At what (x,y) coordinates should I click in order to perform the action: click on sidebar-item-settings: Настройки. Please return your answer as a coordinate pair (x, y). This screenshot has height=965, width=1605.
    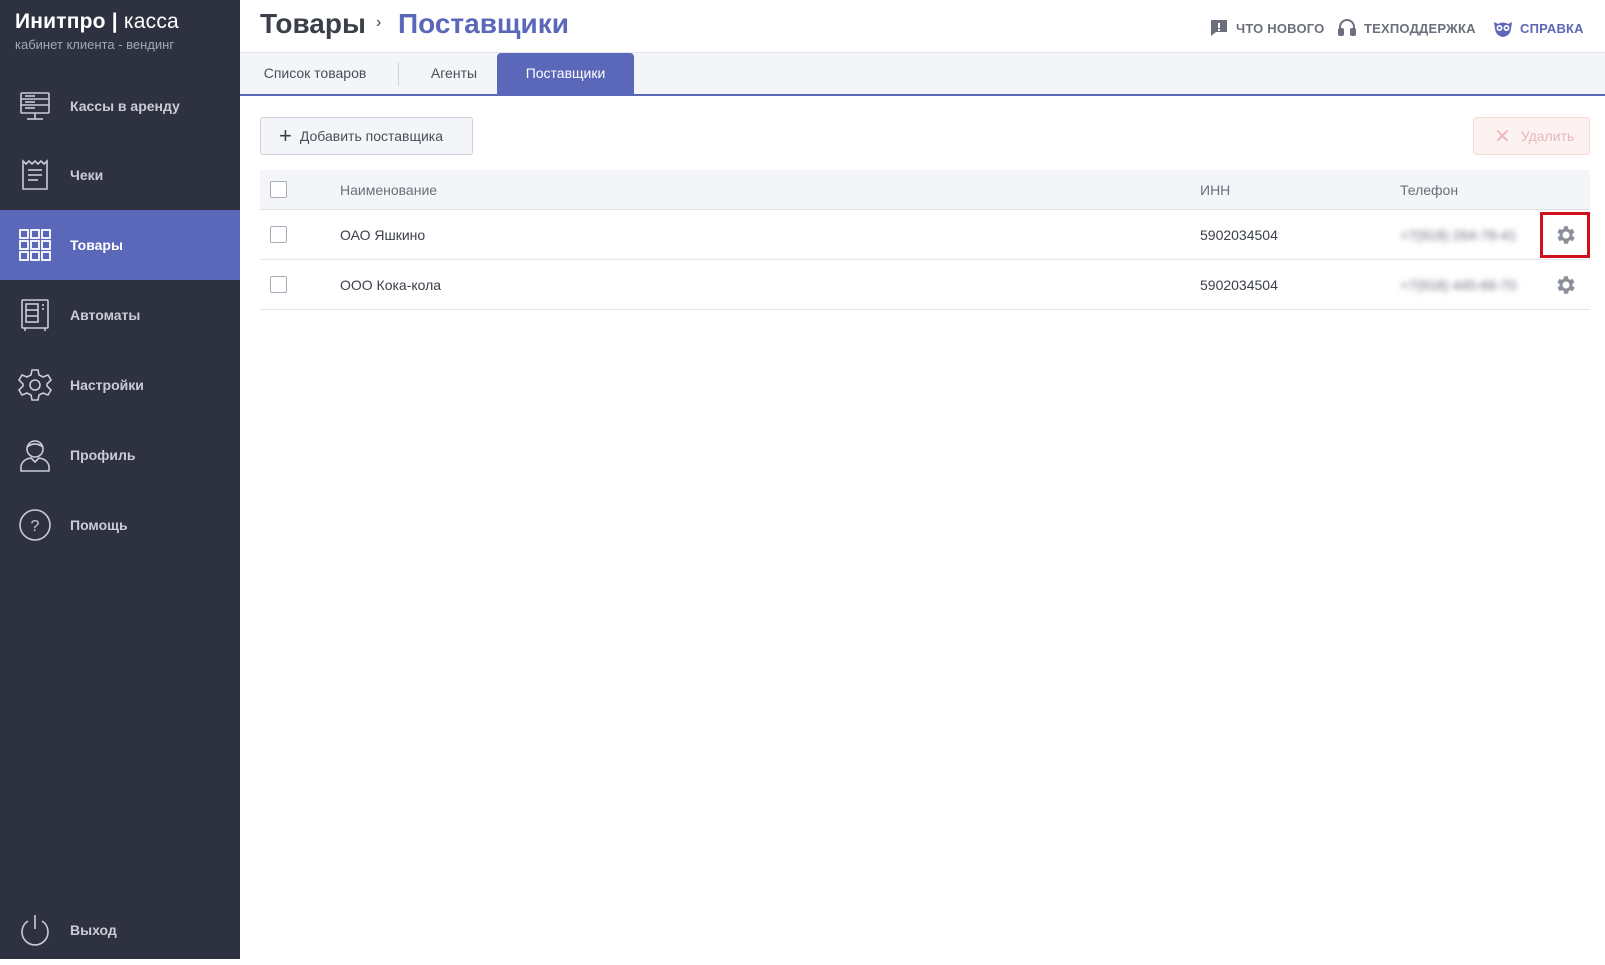
    Looking at the image, I should click on (120, 385).